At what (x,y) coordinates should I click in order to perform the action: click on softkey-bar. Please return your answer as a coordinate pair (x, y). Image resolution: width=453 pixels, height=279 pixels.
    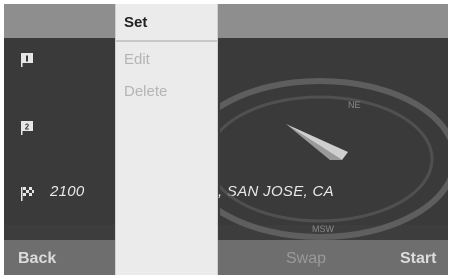
    Looking at the image, I should click on (226, 257).